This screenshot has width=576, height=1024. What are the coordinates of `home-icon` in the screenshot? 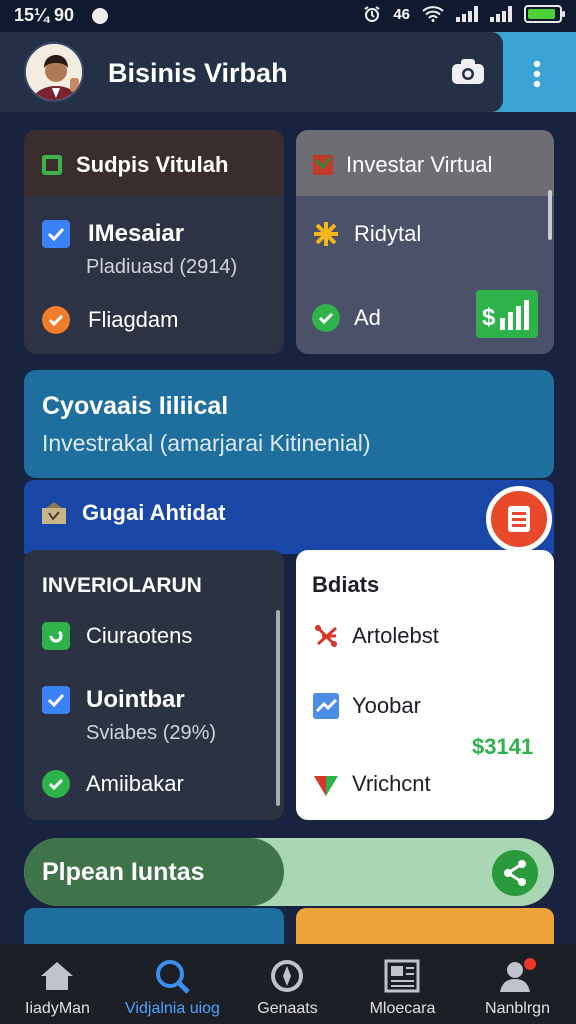 It's located at (57, 976).